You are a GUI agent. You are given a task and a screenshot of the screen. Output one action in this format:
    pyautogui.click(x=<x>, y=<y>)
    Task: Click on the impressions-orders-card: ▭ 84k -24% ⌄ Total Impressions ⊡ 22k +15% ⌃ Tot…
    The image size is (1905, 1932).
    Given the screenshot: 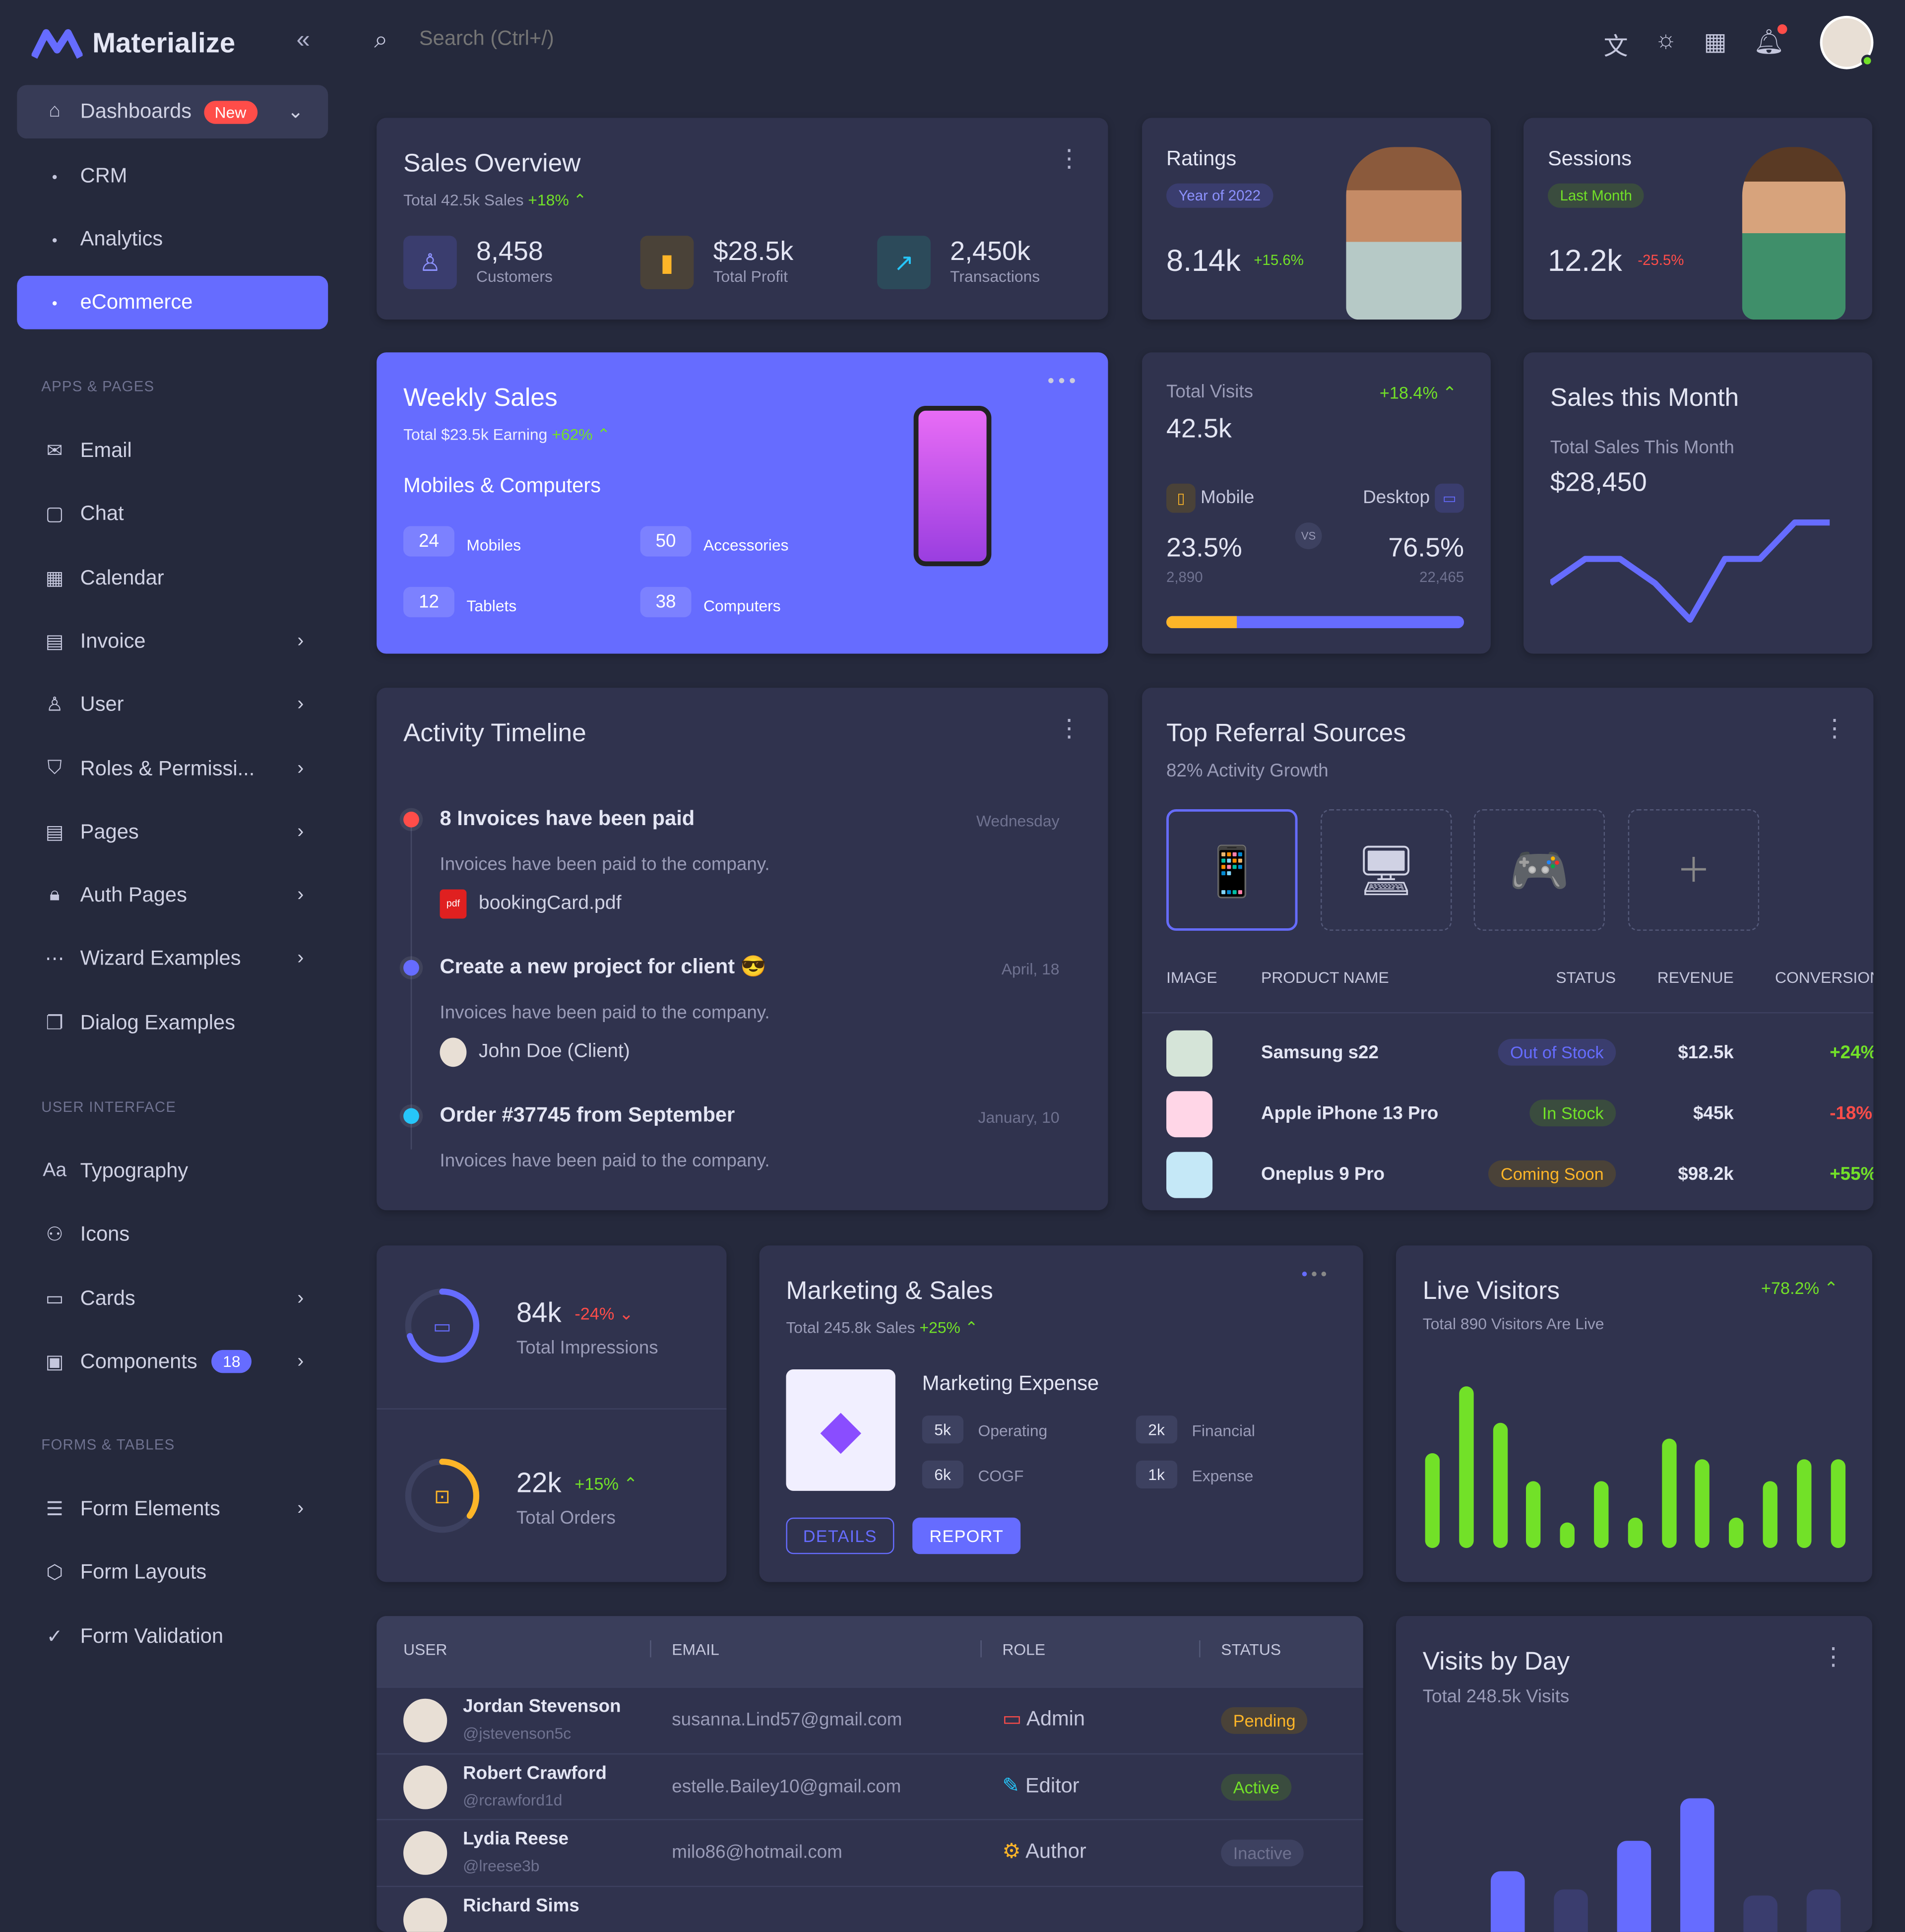 What is the action you would take?
    pyautogui.click(x=552, y=1413)
    